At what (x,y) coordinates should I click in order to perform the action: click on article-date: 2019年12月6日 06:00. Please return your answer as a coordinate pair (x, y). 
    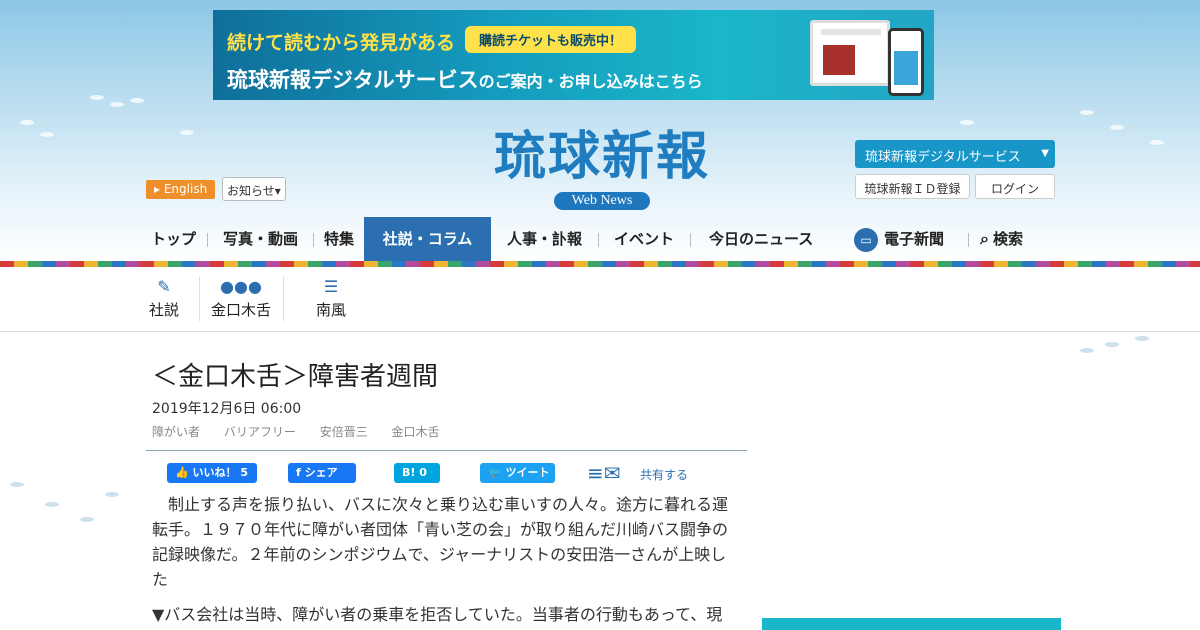
    Looking at the image, I should click on (227, 409).